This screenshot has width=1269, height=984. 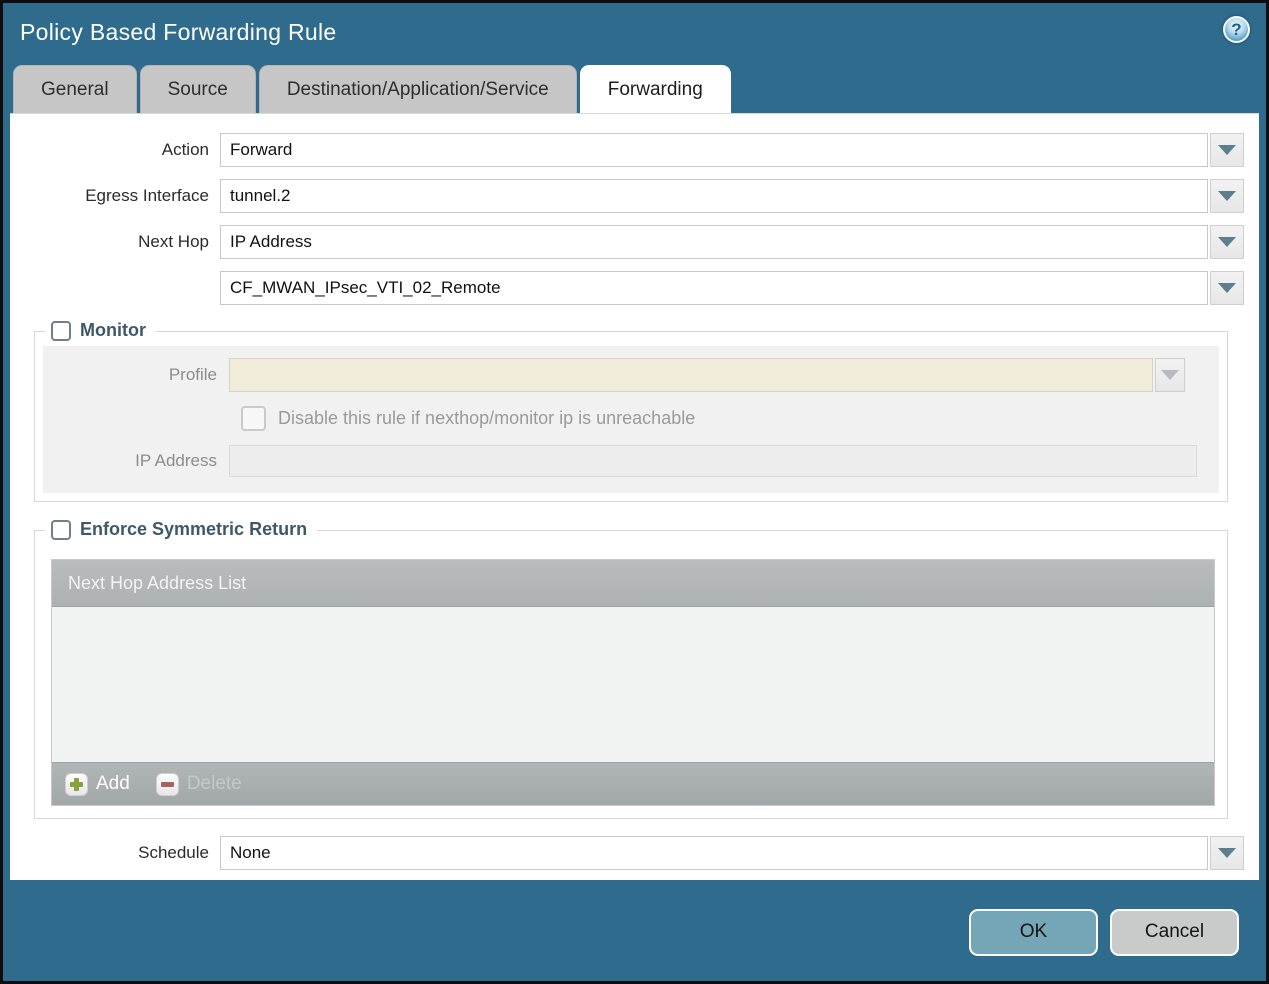 What do you see at coordinates (113, 783) in the screenshot?
I see `add-button-label: Add` at bounding box center [113, 783].